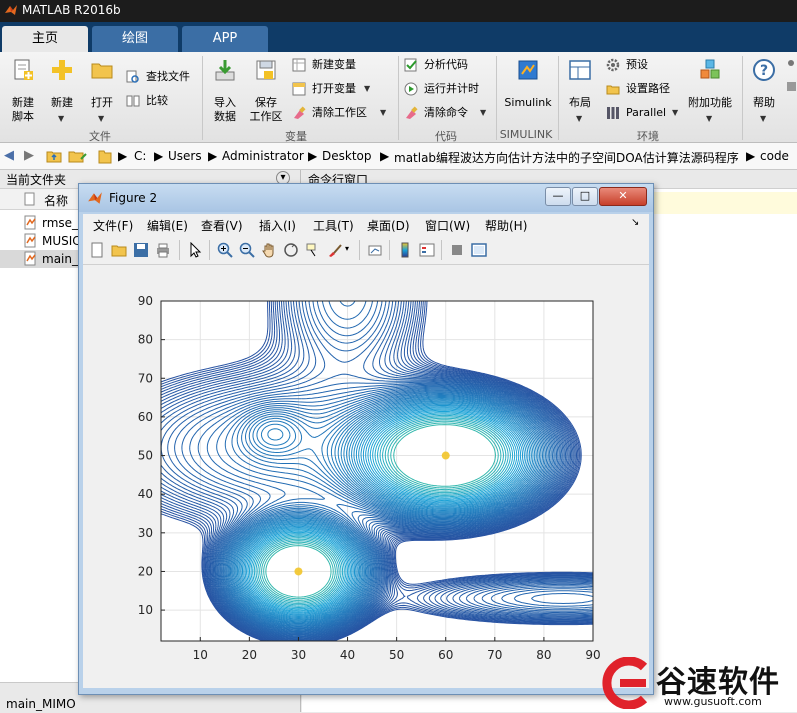 The image size is (797, 713). I want to click on up-folder-icon, so click(54, 156).